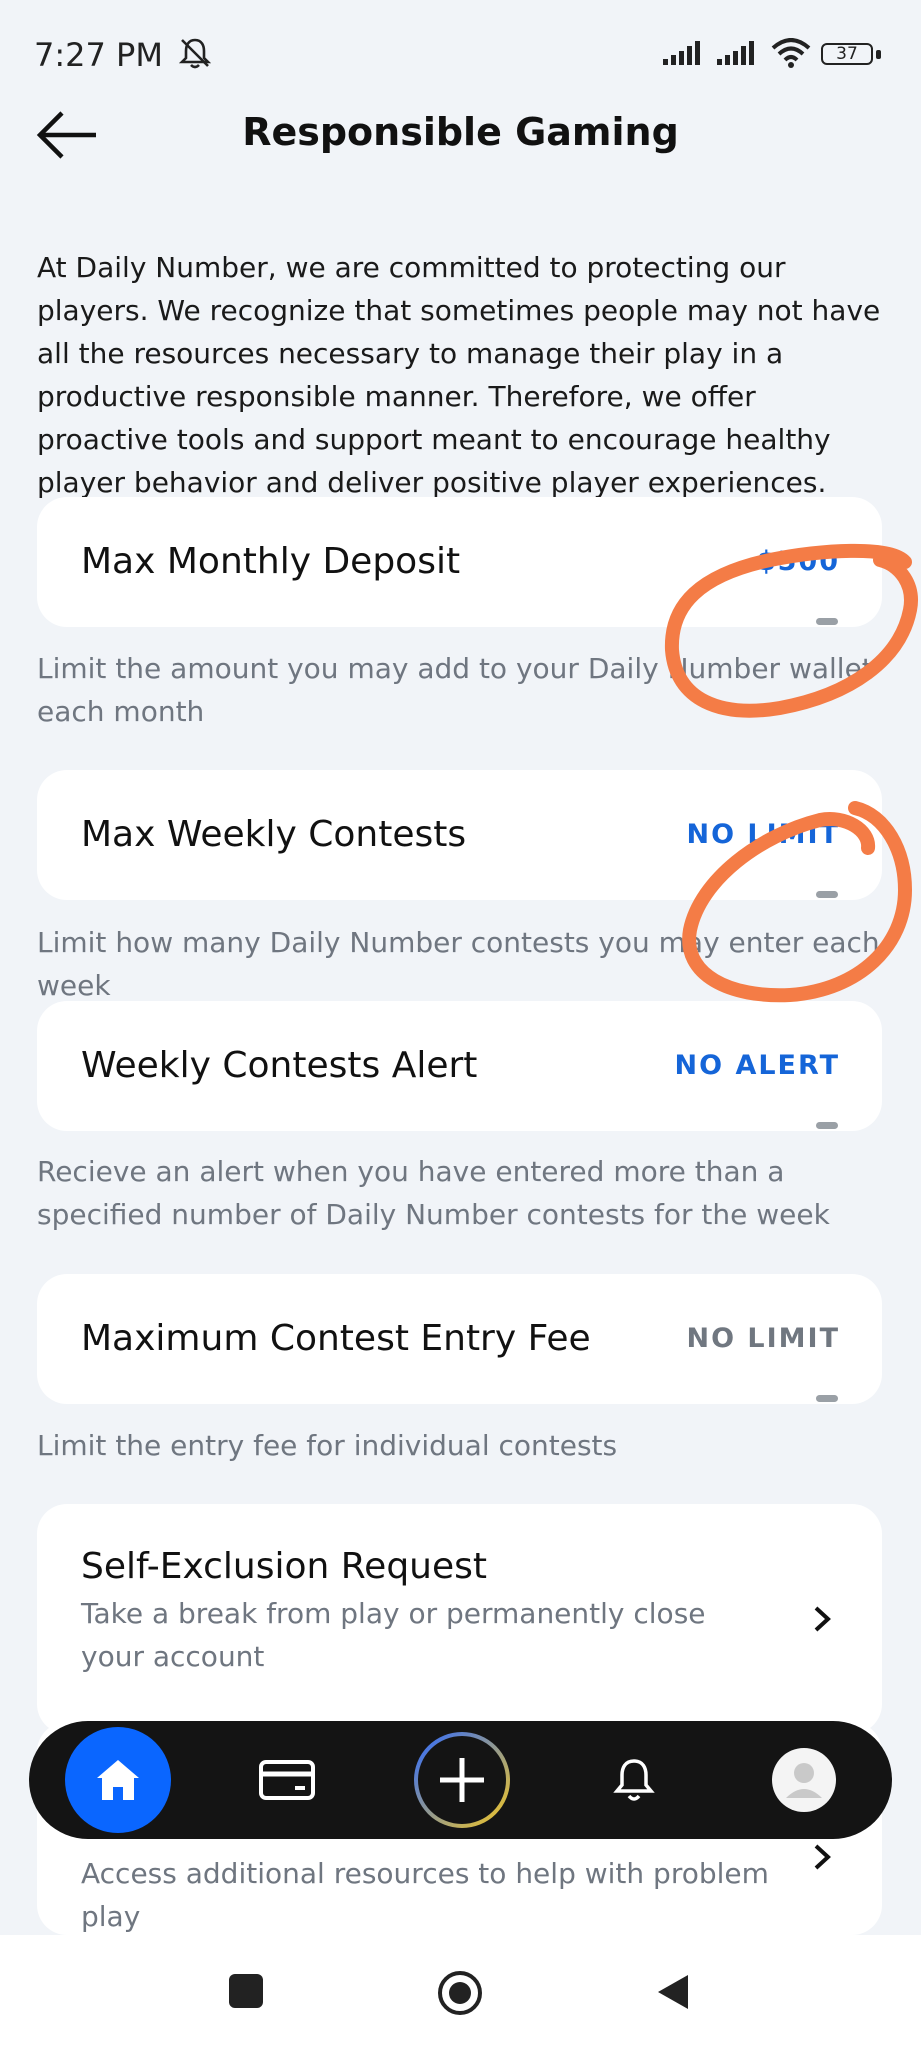 The image size is (921, 2048). What do you see at coordinates (279, 1065) in the screenshot?
I see `setting-label: Weekly Contests Alert` at bounding box center [279, 1065].